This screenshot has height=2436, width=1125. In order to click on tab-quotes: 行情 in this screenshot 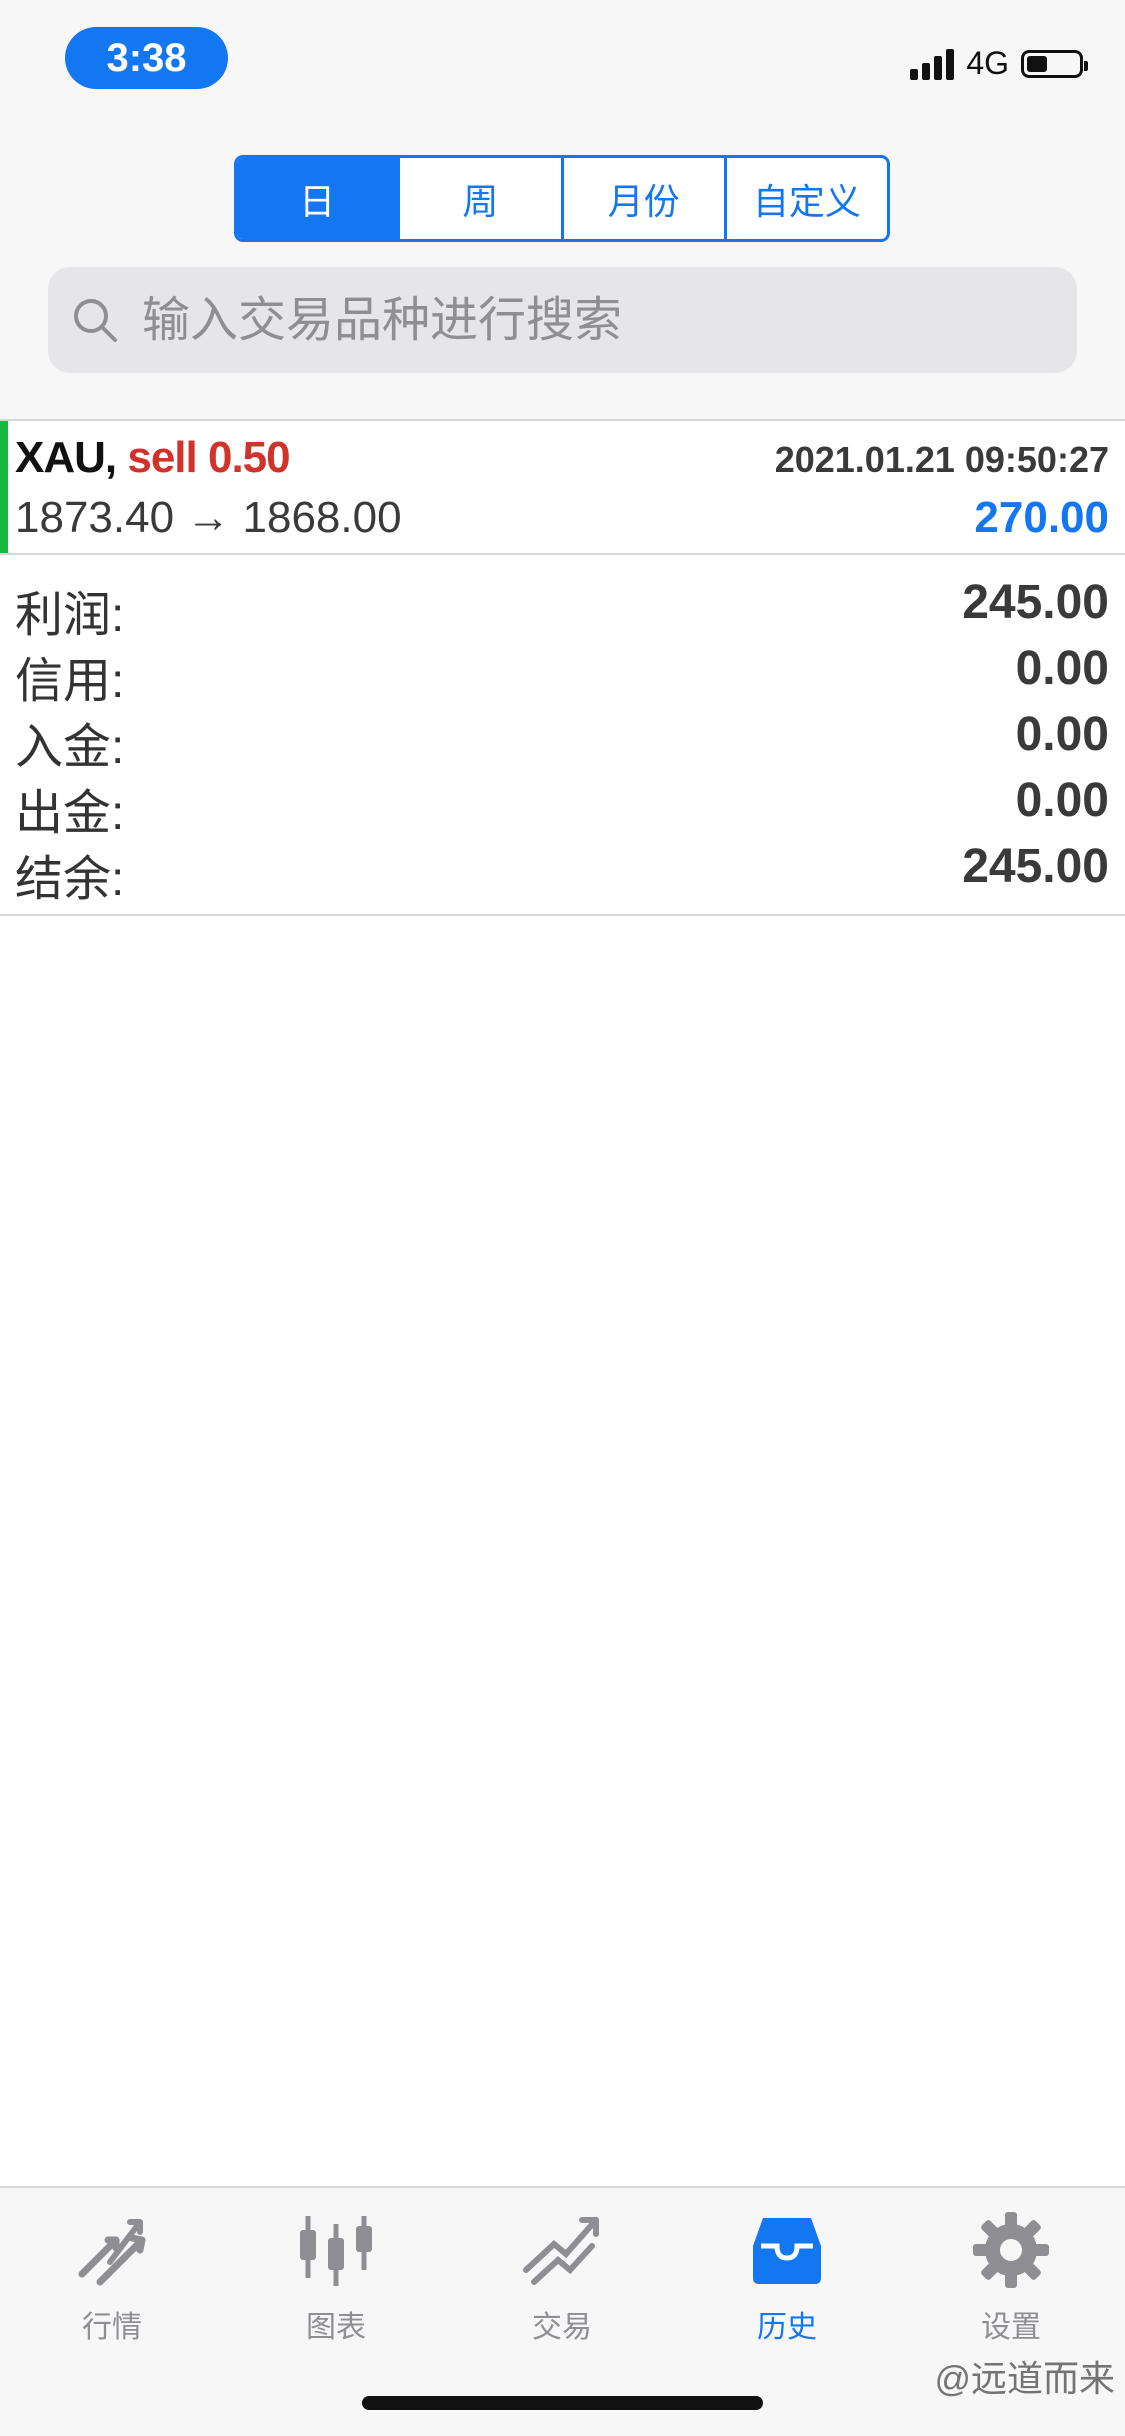, I will do `click(112, 2277)`.